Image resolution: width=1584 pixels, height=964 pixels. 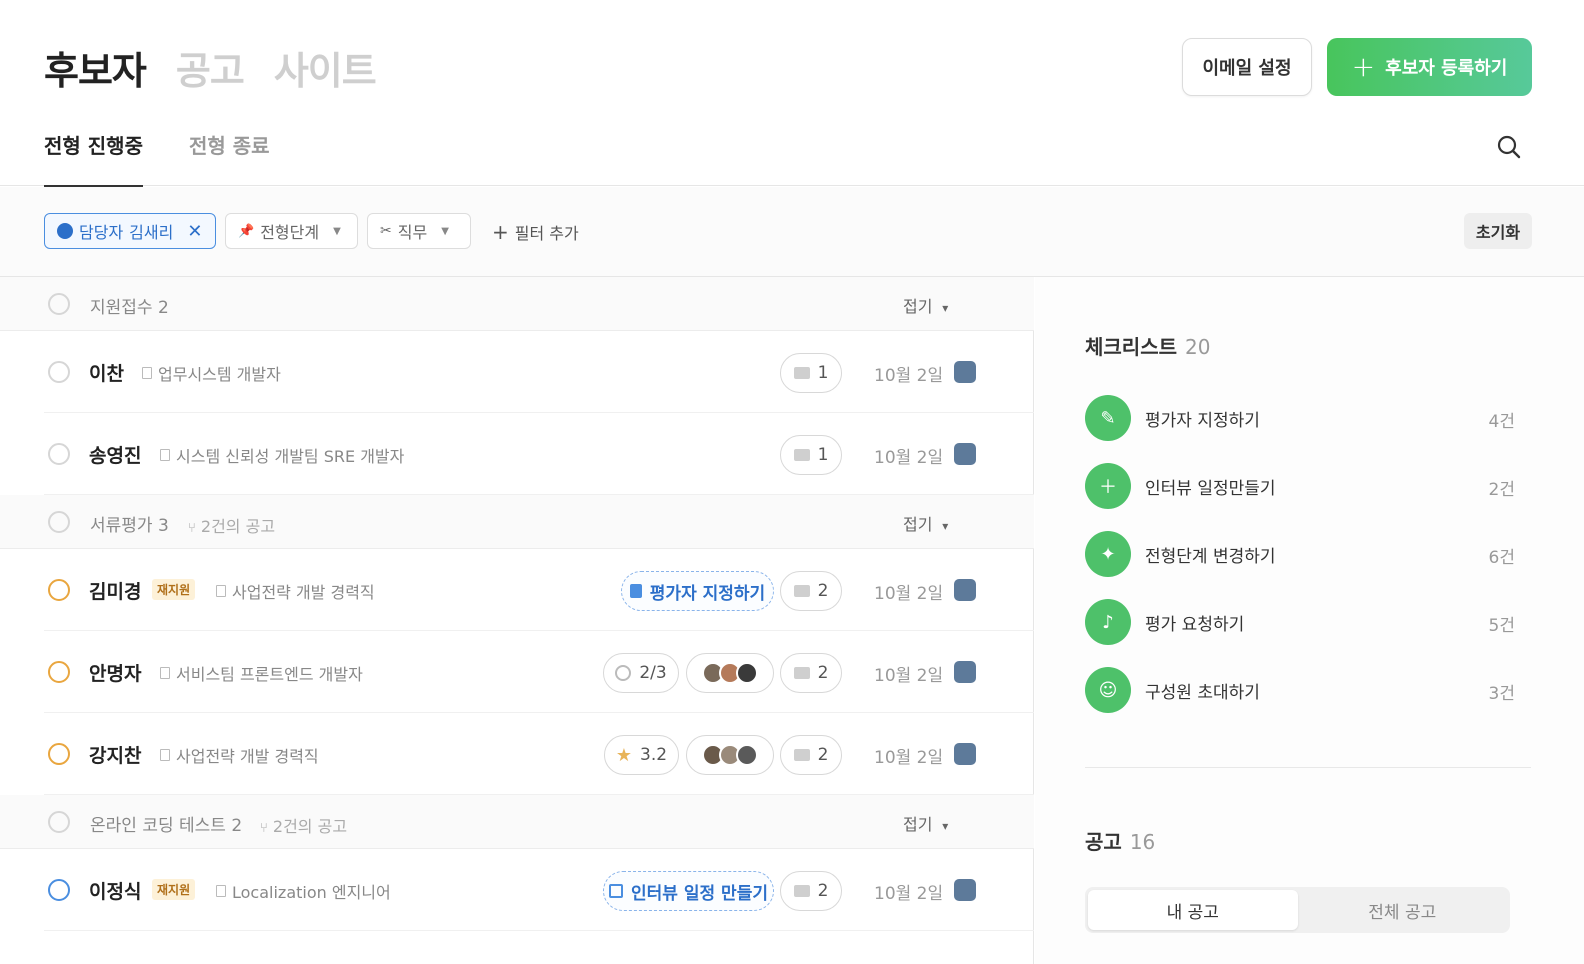 I want to click on group-header: 온라인 코딩 테스트 2 ⑂ 2건의 공고 접기, so click(x=517, y=822).